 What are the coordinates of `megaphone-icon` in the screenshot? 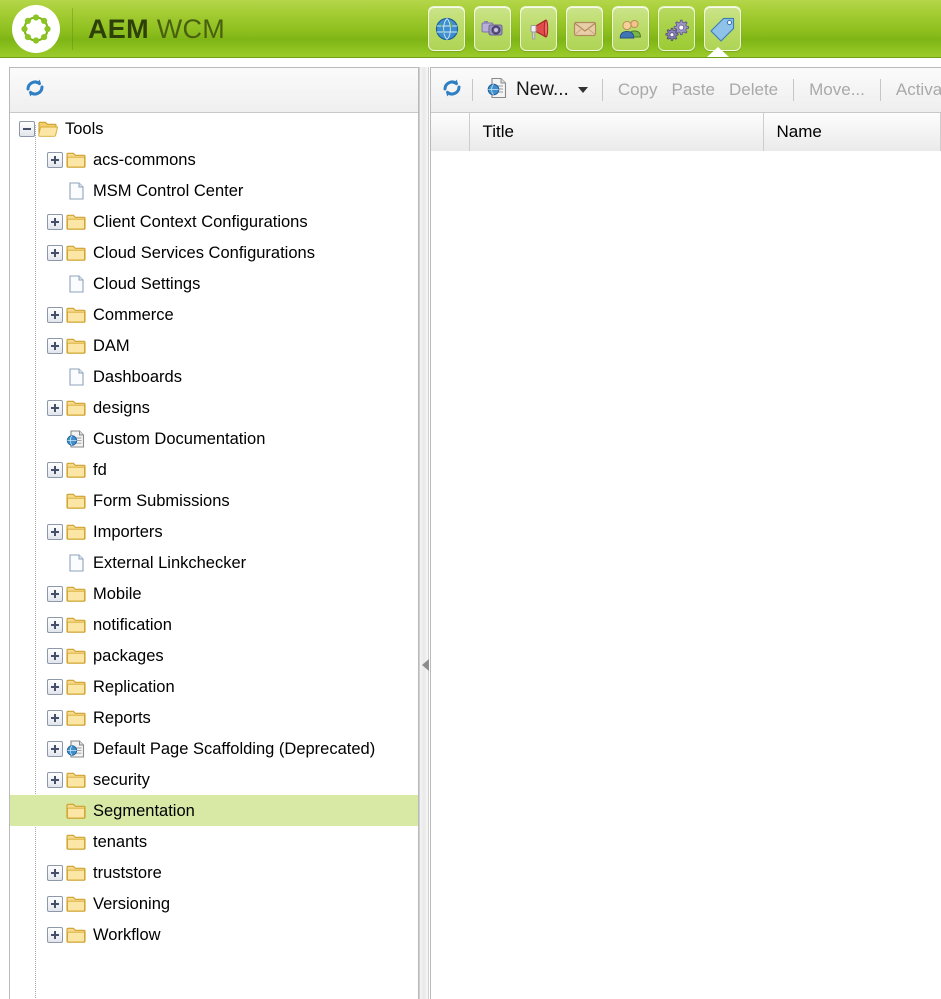 It's located at (539, 29).